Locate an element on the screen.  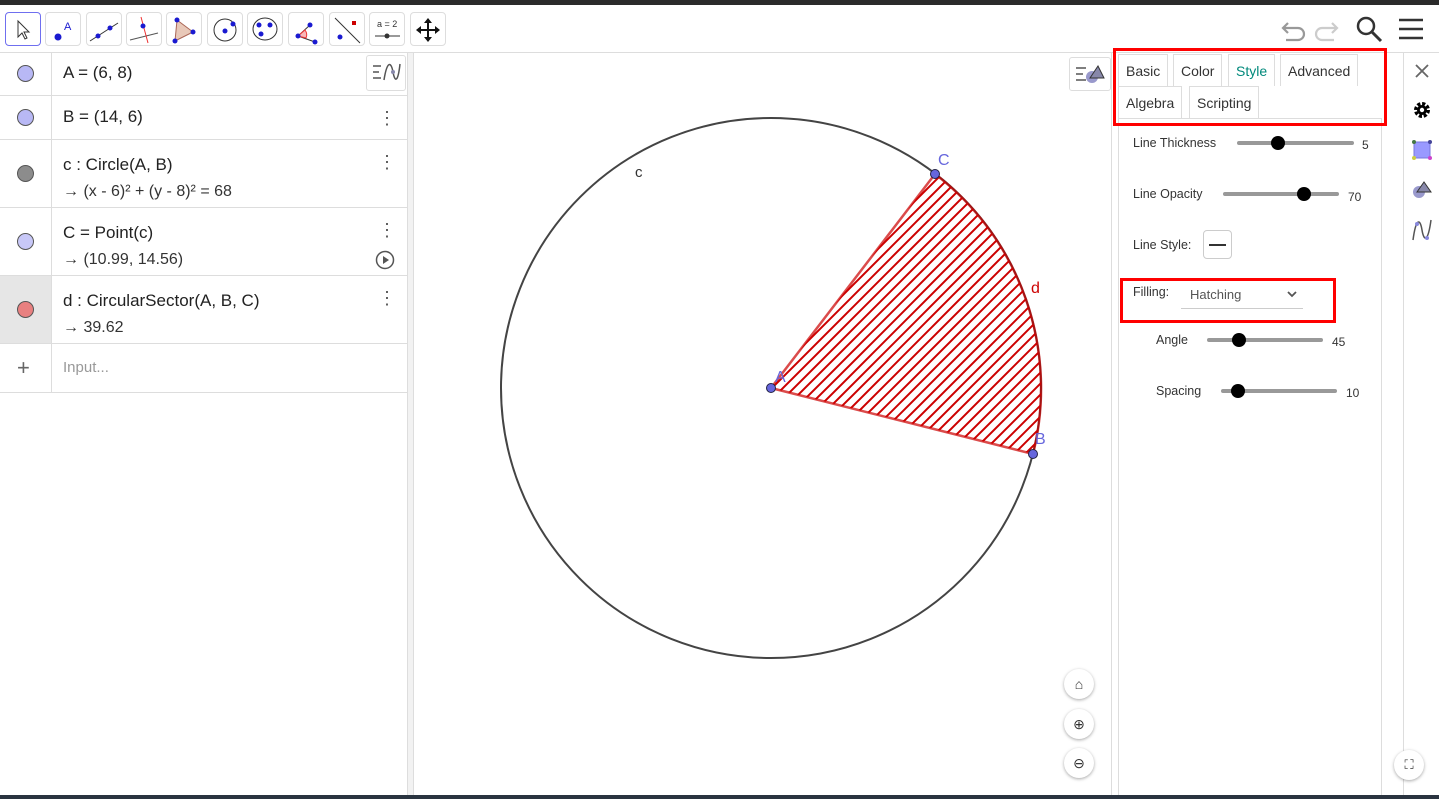
definition: B = (14, 6) is located at coordinates (103, 117).